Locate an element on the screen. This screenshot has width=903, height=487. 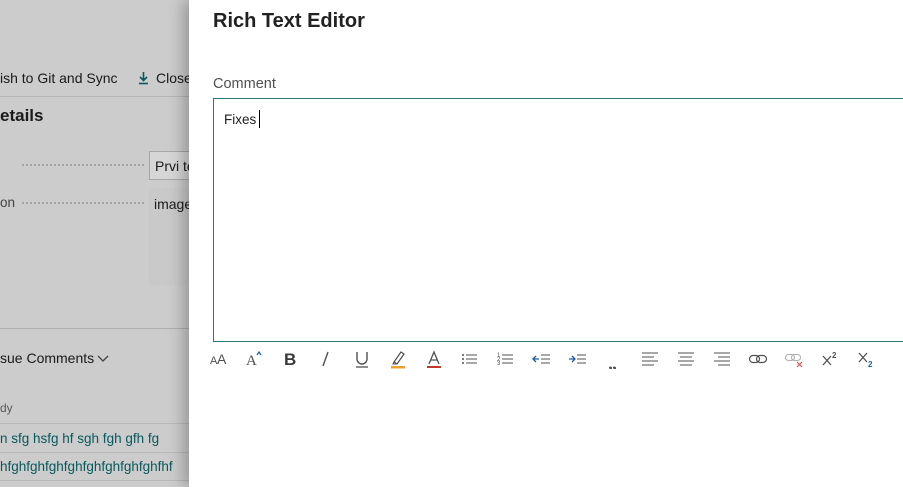
bold-button: B is located at coordinates (290, 359).